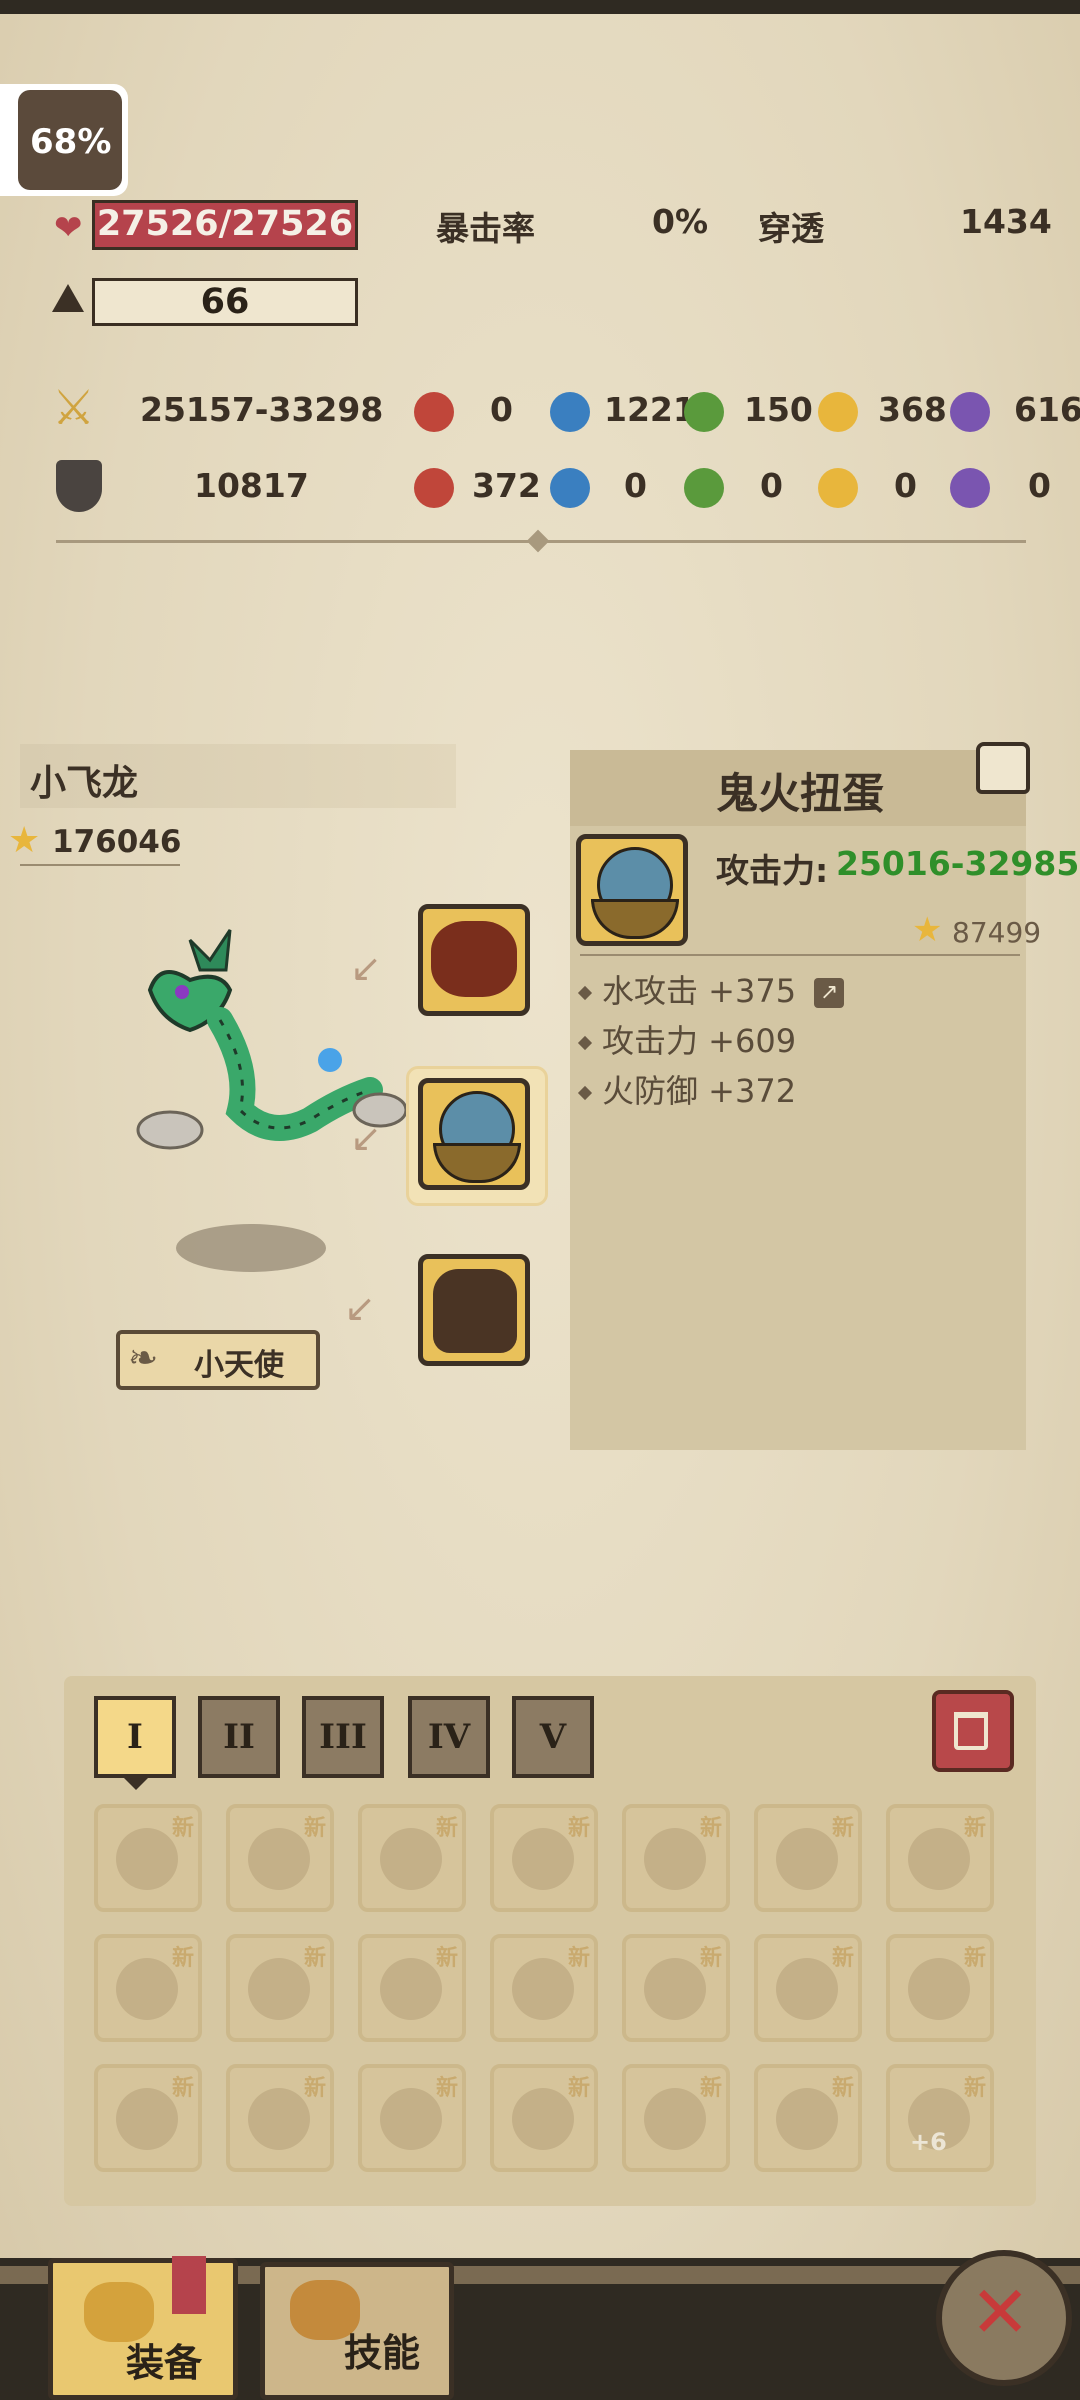 The image size is (1080, 2400). I want to click on close-icon: ✕, so click(1000, 2312).